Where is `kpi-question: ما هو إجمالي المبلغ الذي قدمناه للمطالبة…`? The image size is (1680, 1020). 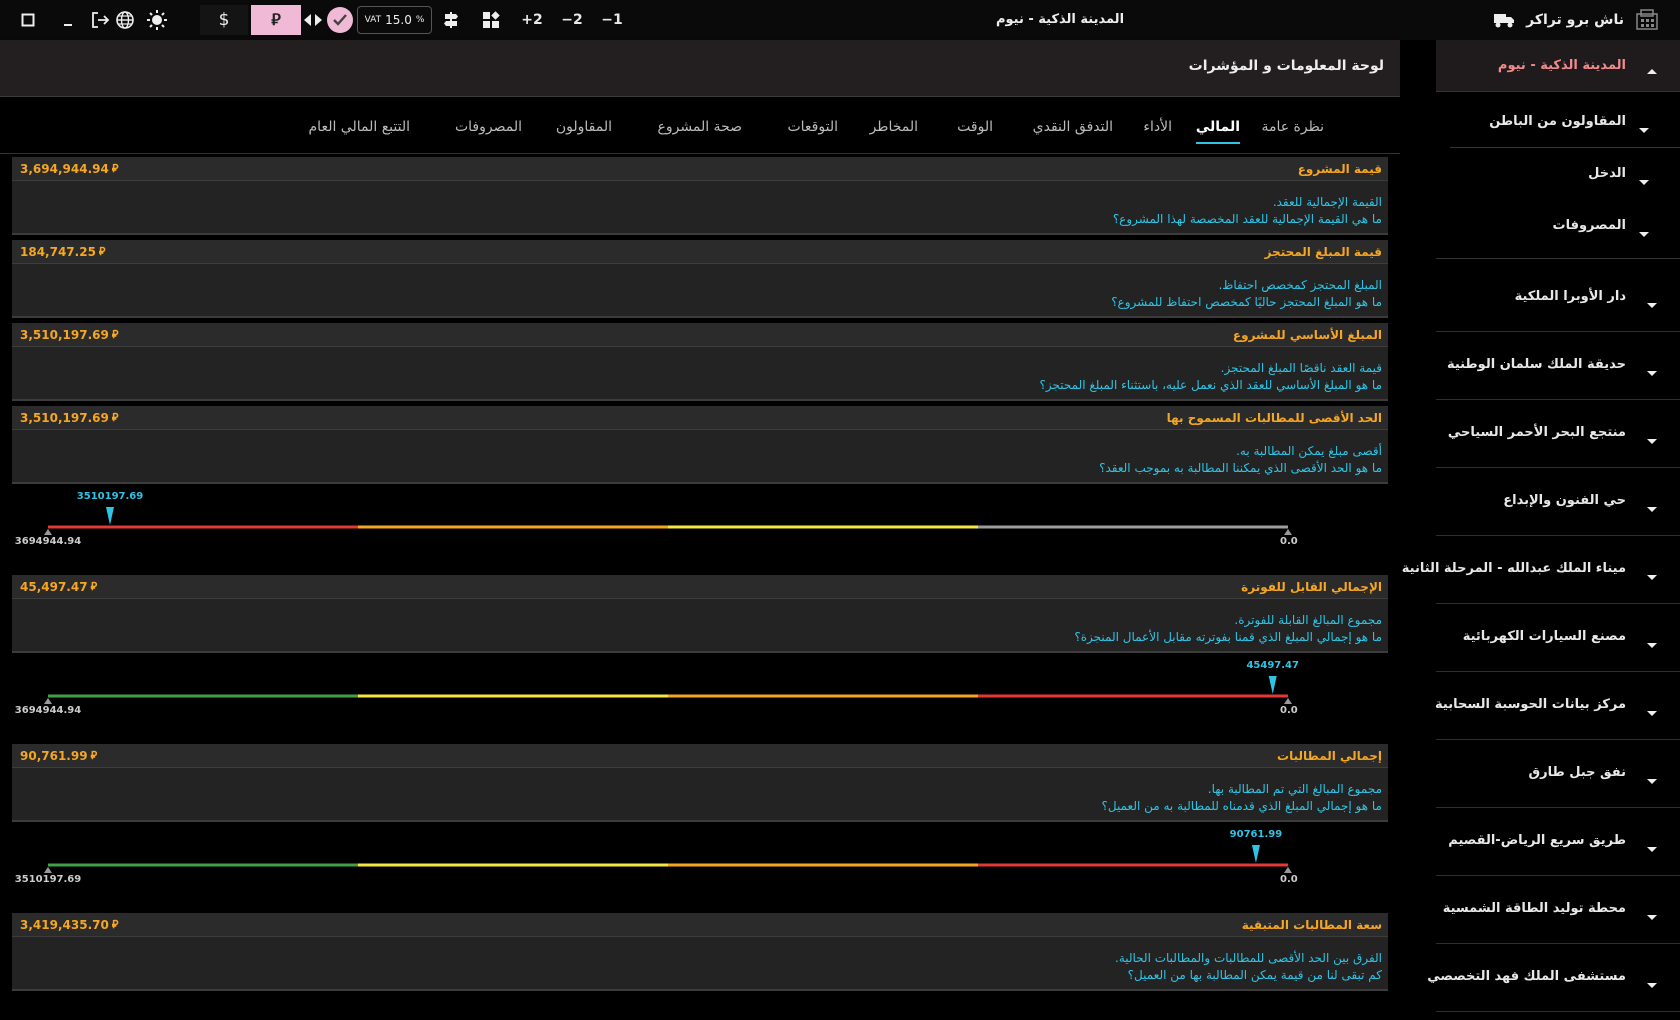
kpi-question: ما هو إجمالي المبلغ الذي قدمناه للمطالبة… is located at coordinates (1241, 806).